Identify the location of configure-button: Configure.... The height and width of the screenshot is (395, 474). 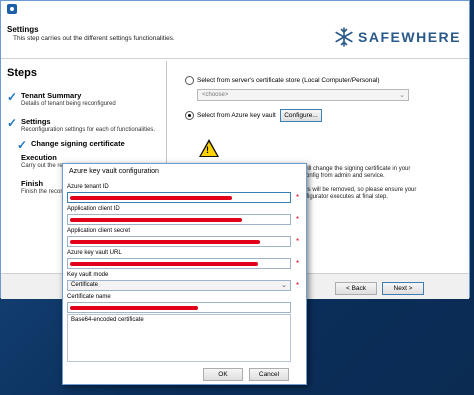
(301, 115).